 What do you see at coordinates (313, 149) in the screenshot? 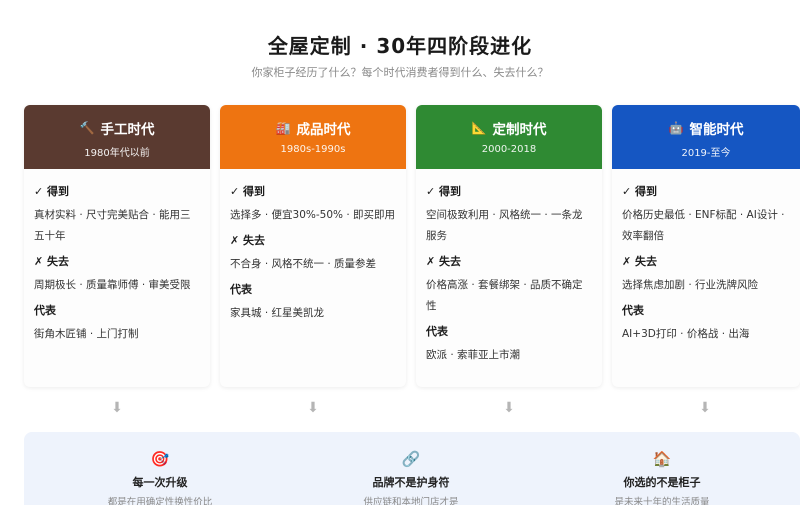
I see `stage-period: 1980s-1990s` at bounding box center [313, 149].